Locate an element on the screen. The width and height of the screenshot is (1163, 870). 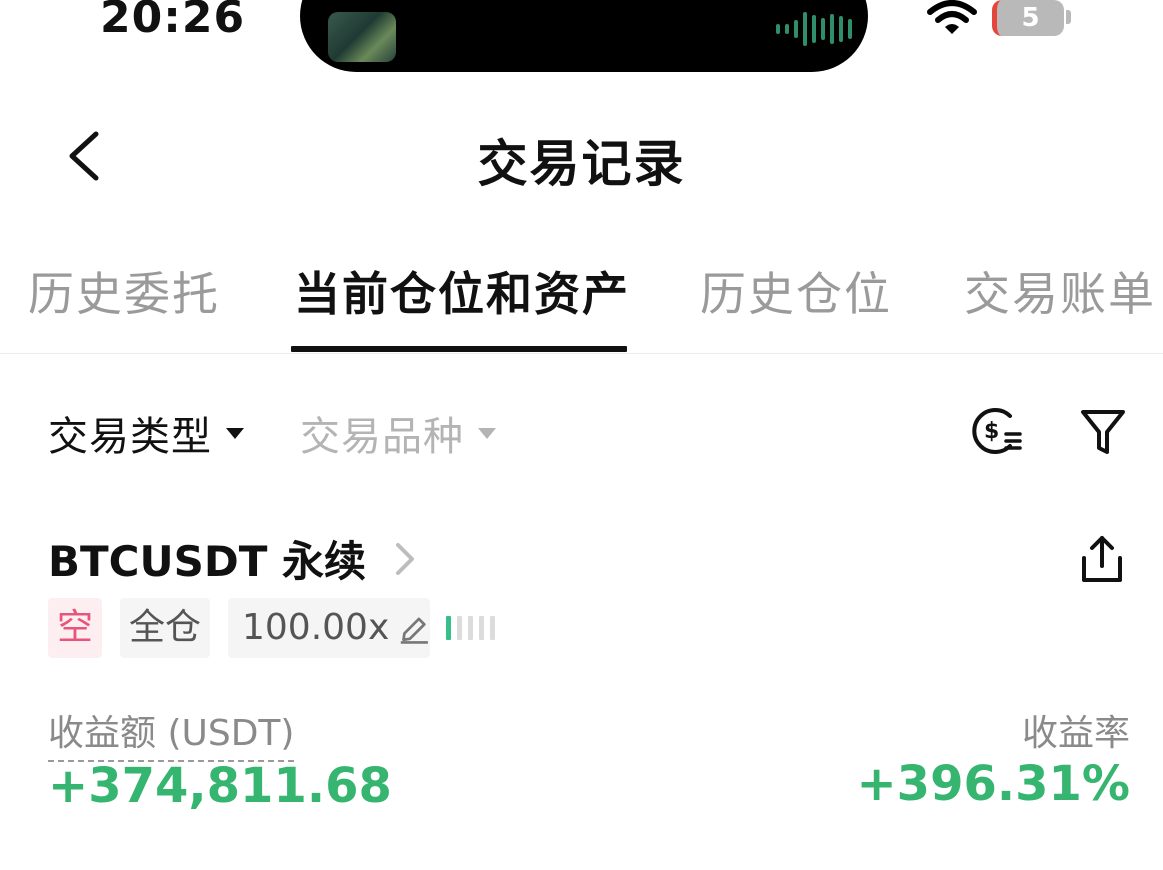
margin-mode-badge: 全仓 is located at coordinates (165, 628).